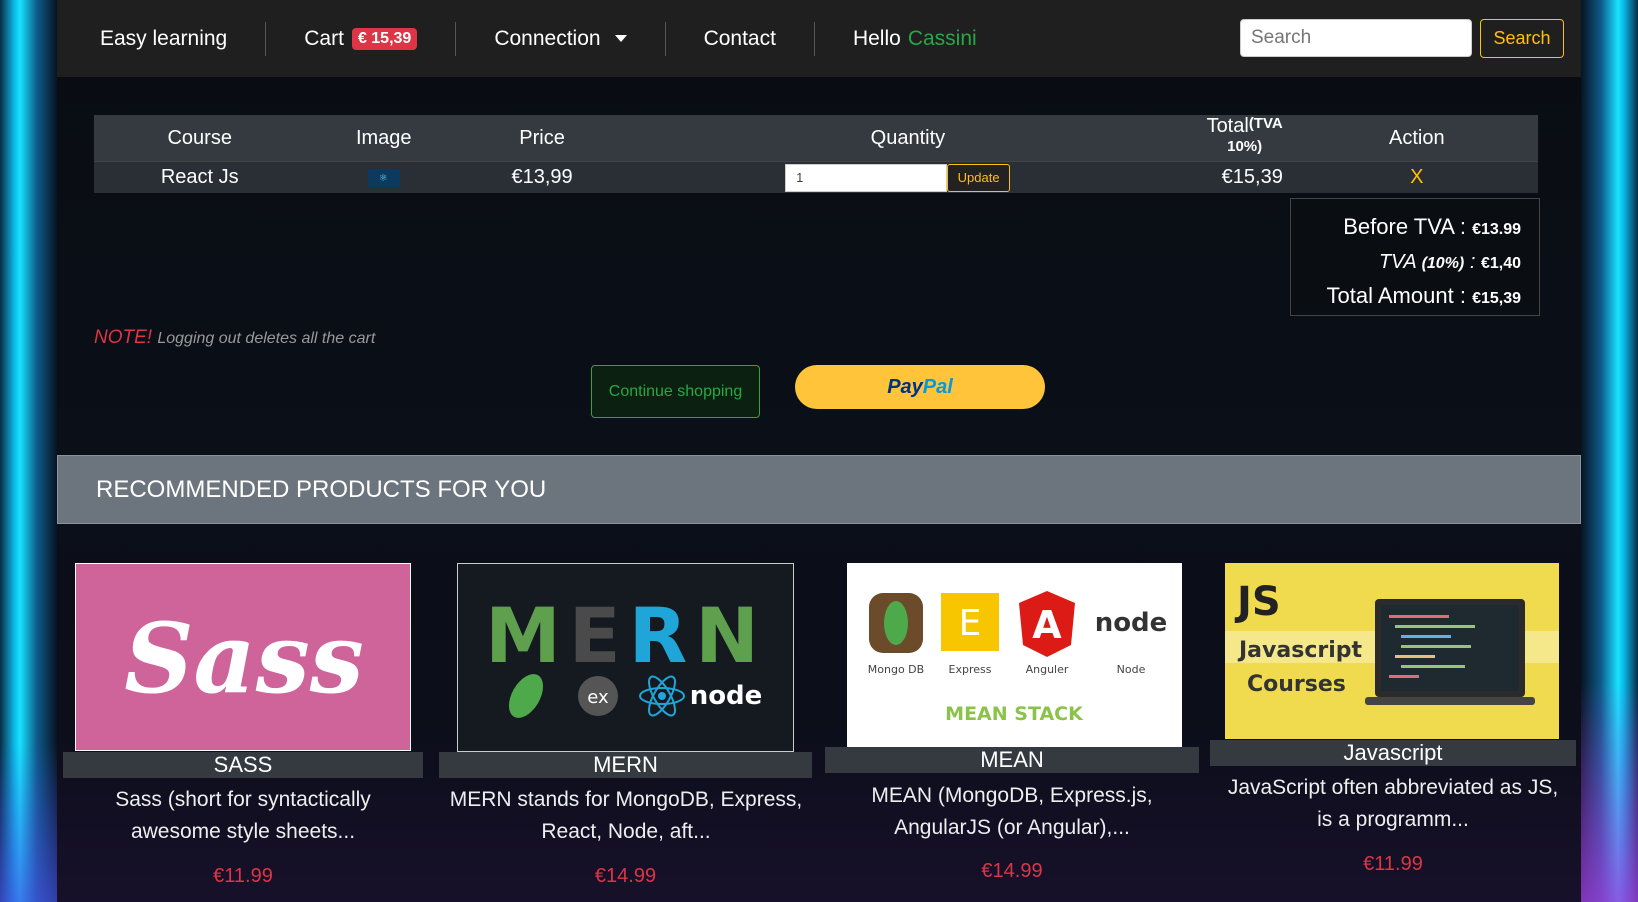  Describe the element at coordinates (970, 623) in the screenshot. I see `svg-text: E` at that location.